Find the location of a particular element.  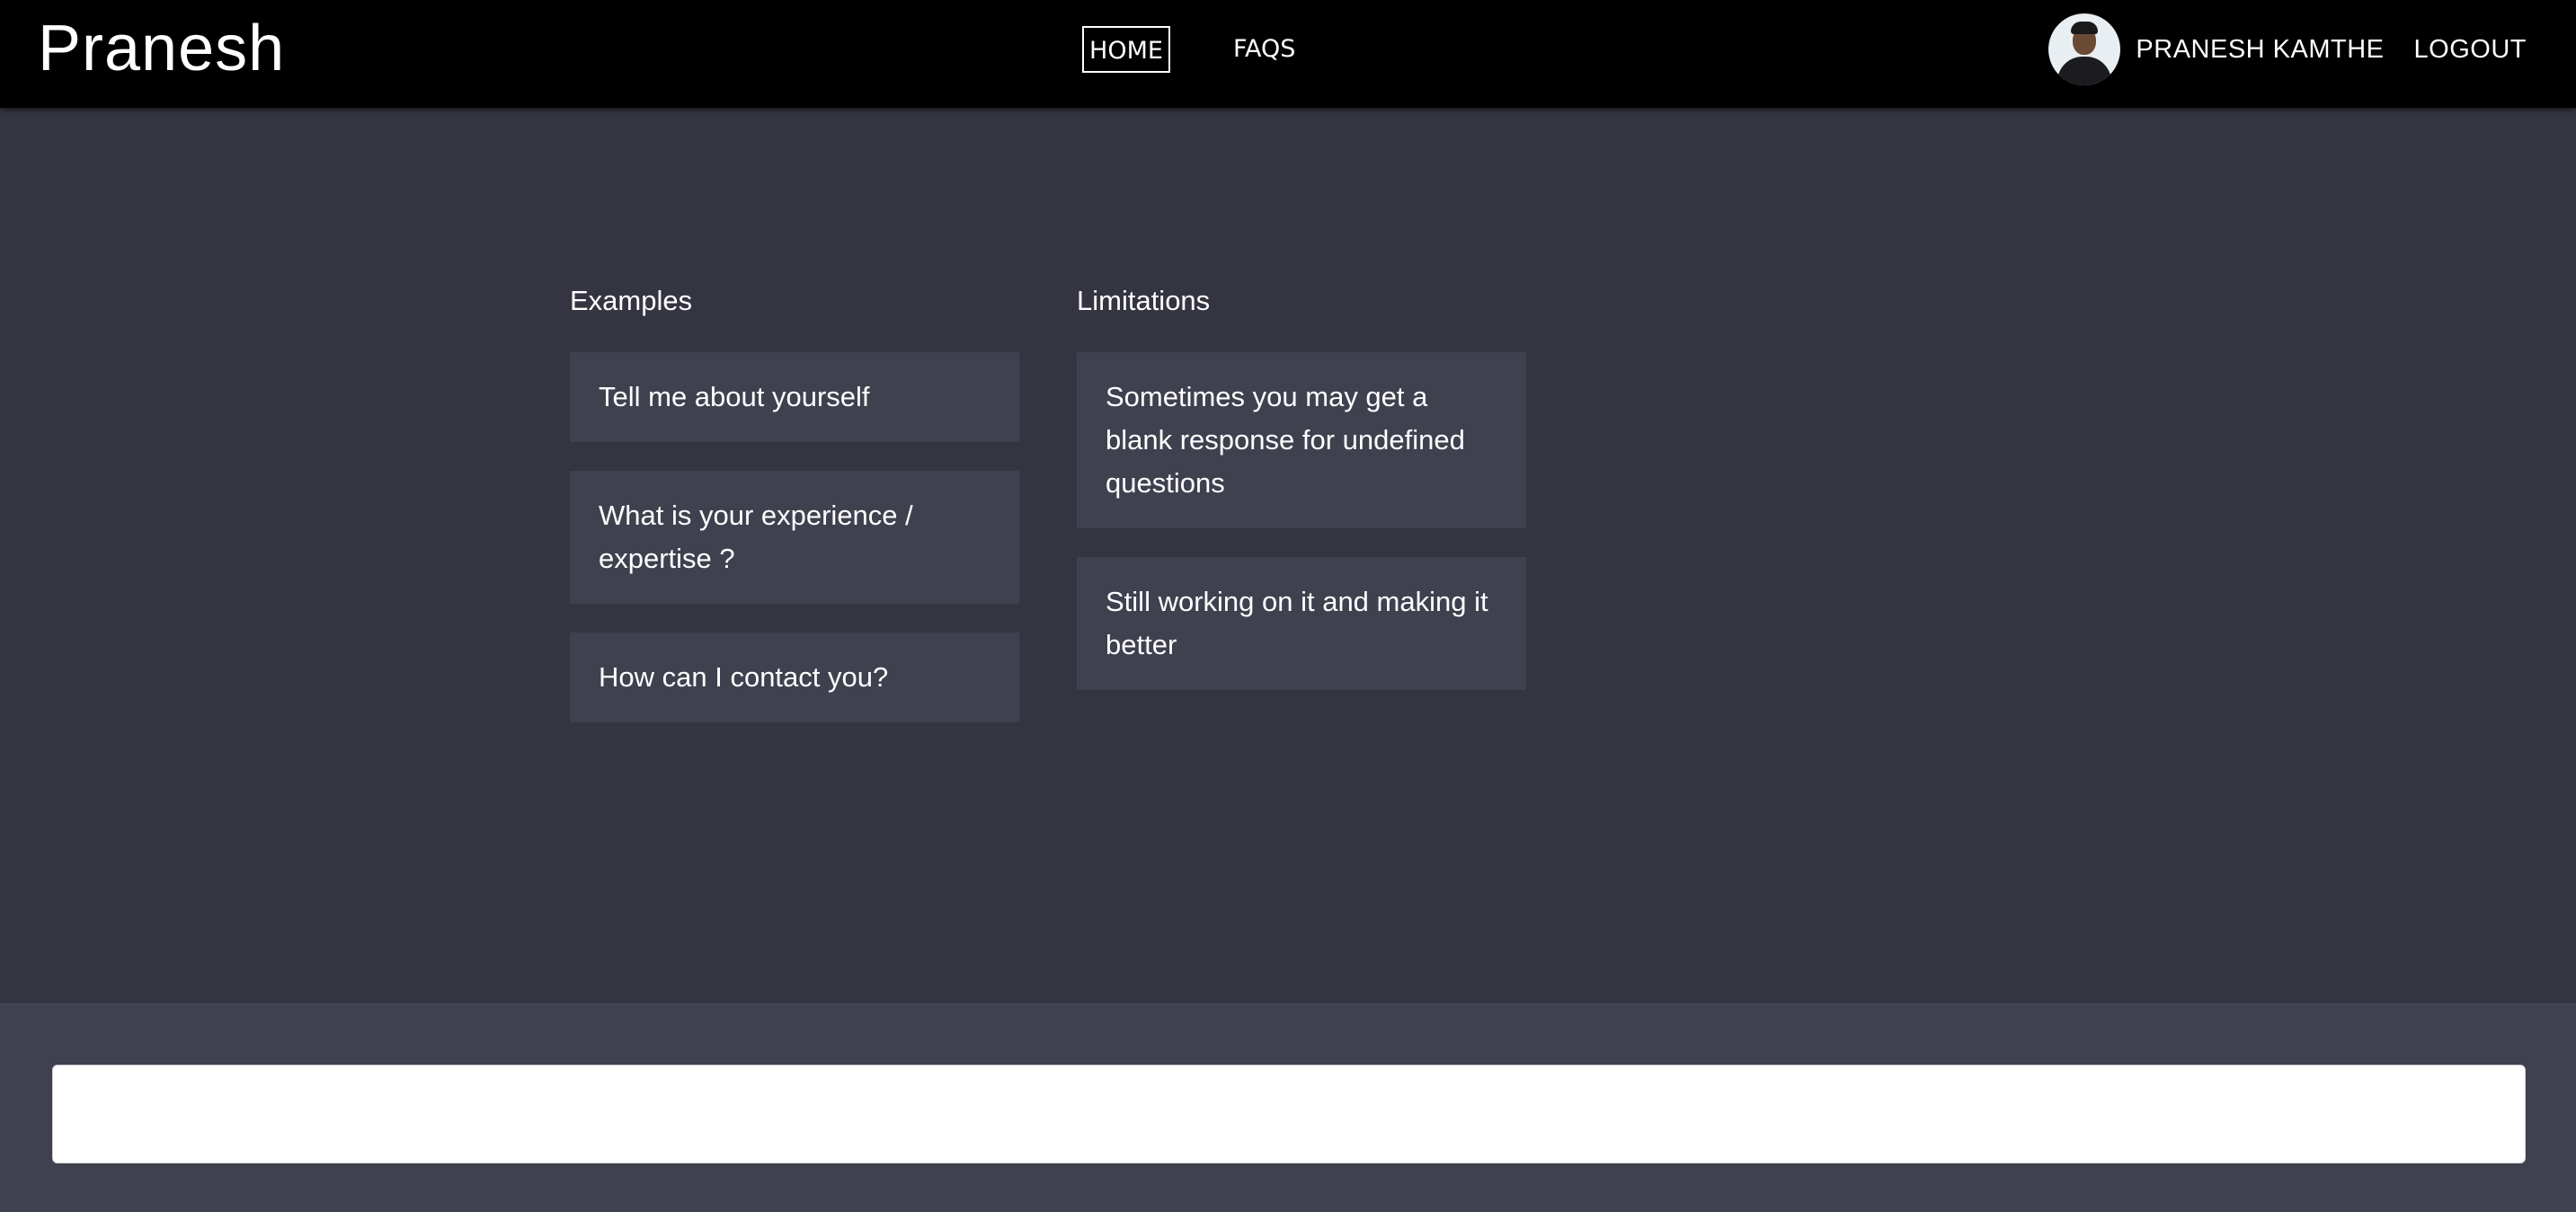

nav-links: HOME FAQS is located at coordinates (1192, 49).